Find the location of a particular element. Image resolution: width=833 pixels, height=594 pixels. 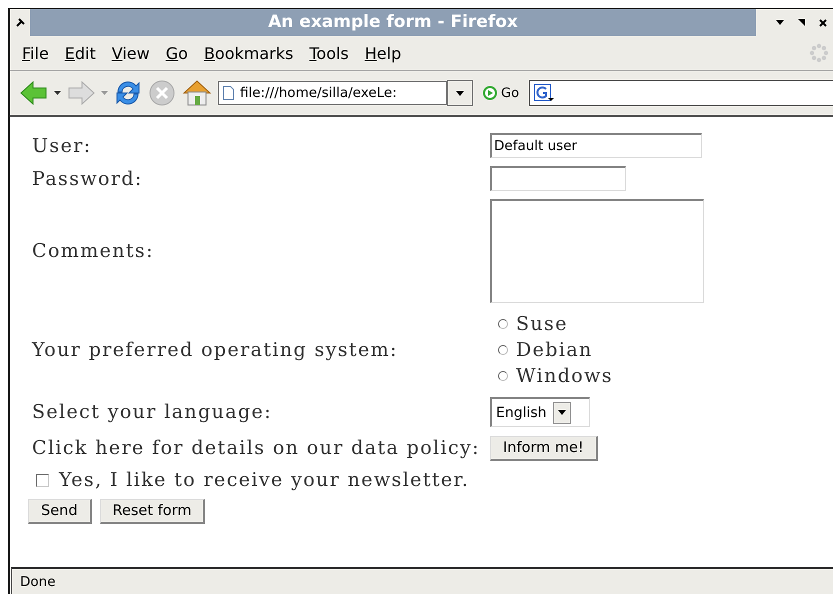

radio-label: Windows is located at coordinates (564, 376).